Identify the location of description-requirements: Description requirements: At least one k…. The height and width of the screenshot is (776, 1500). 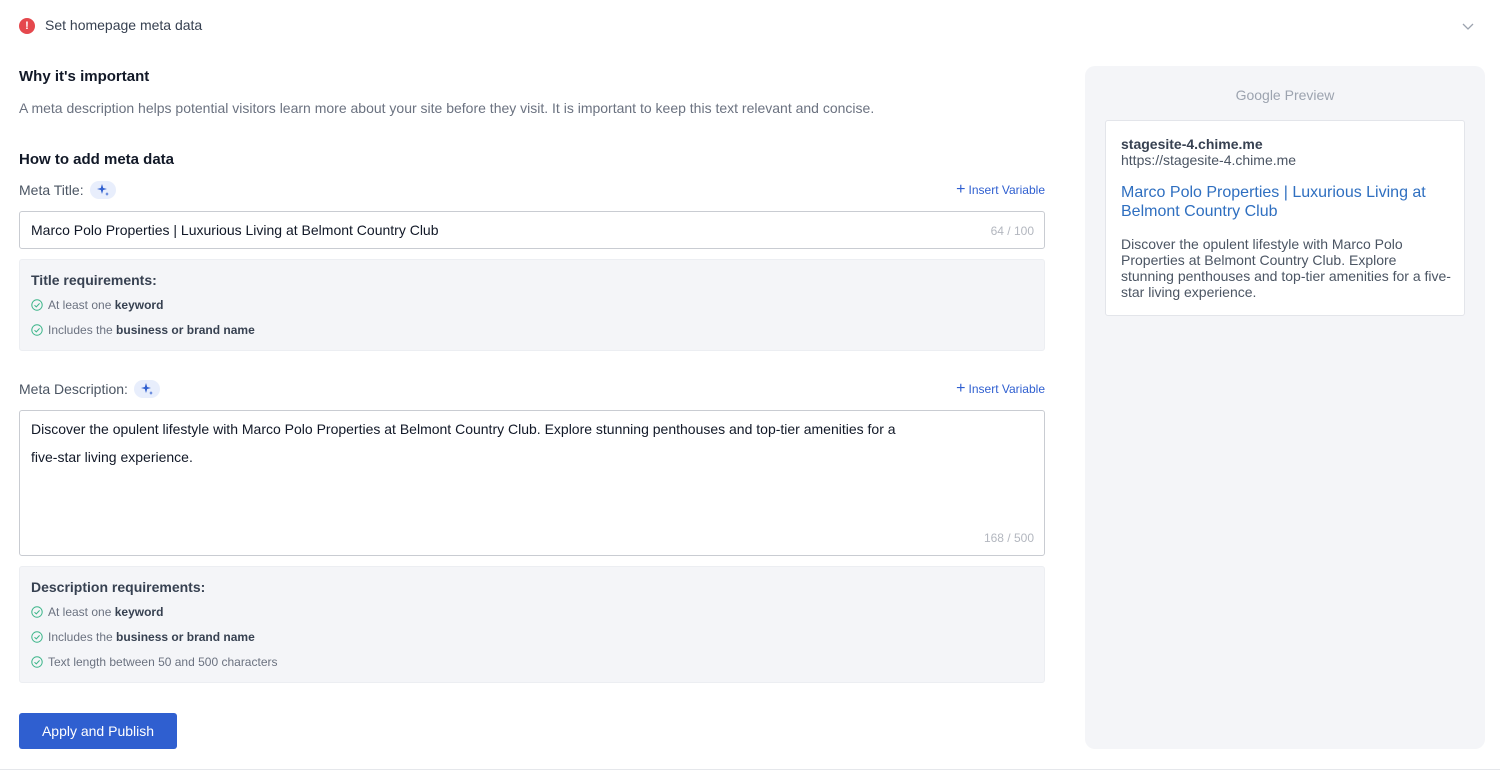
(532, 624).